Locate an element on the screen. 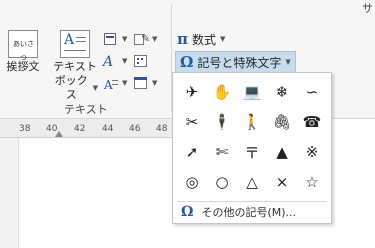 Image resolution: width=375 pixels, height=248 pixels. man-symbol: 🕴 is located at coordinates (222, 122).